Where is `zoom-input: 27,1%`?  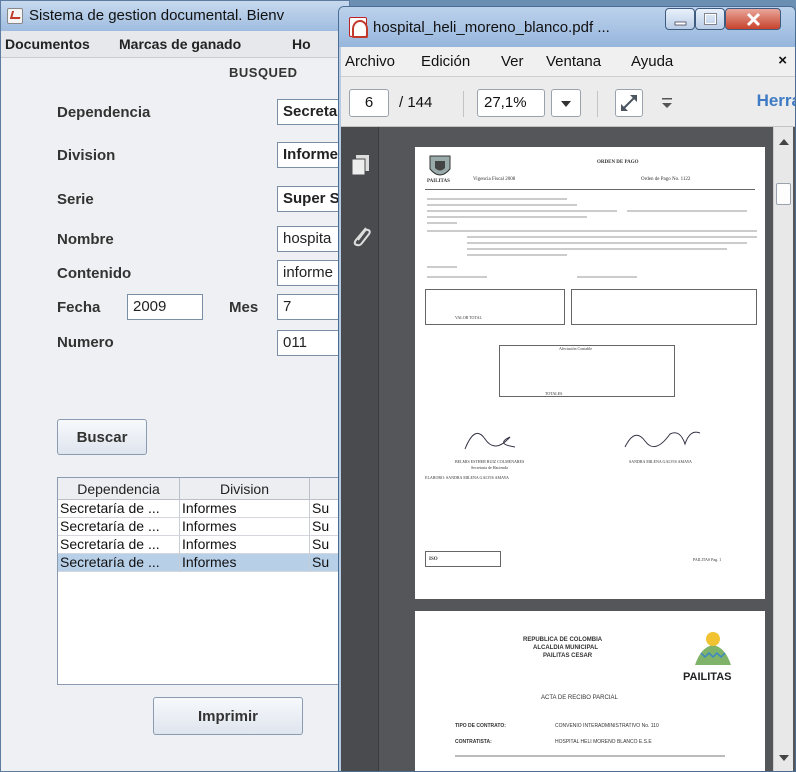
zoom-input: 27,1% is located at coordinates (511, 103).